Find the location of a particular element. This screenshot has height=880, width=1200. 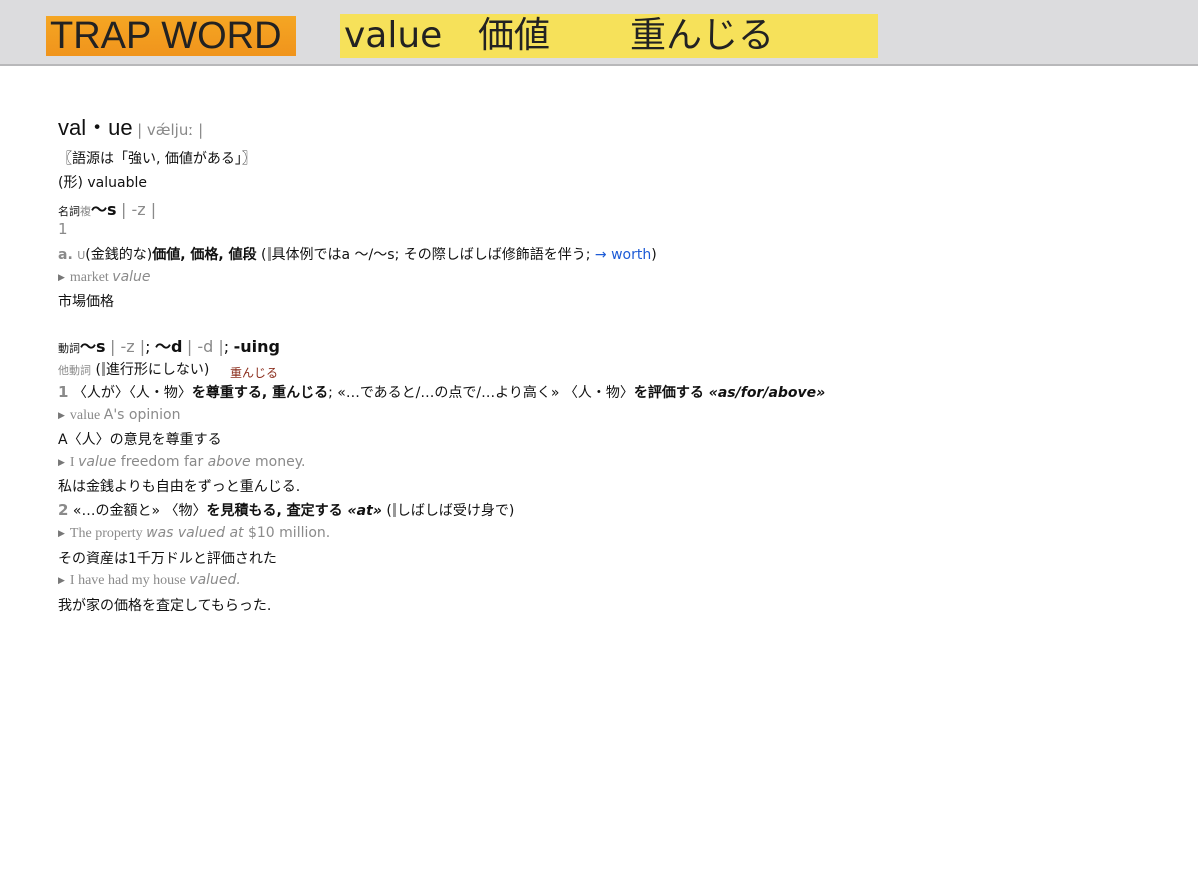

verb-sense-2: 2 «…の金額と» 〈物〉を見積もる, 査定する «at» (しばしば受け身で) is located at coordinates (286, 510).